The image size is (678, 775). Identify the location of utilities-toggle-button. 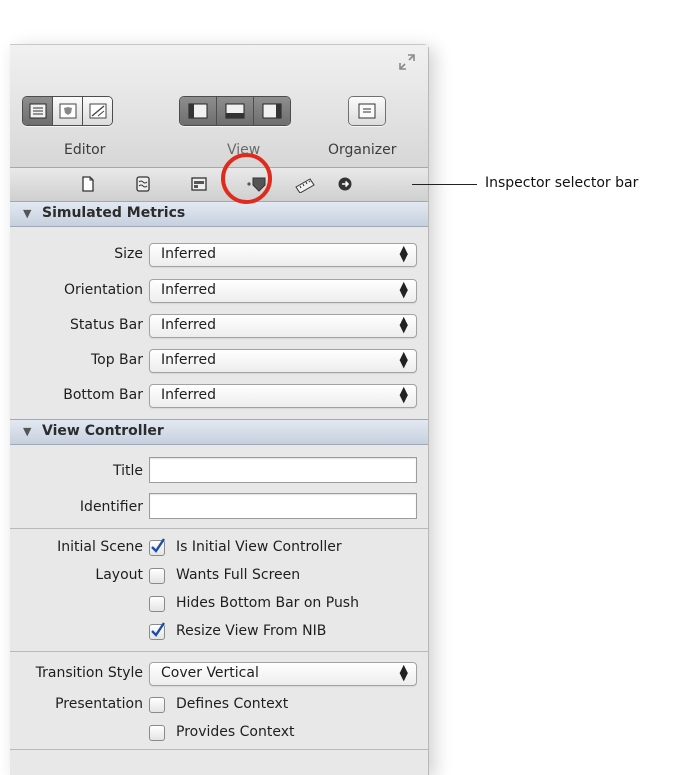
(272, 111).